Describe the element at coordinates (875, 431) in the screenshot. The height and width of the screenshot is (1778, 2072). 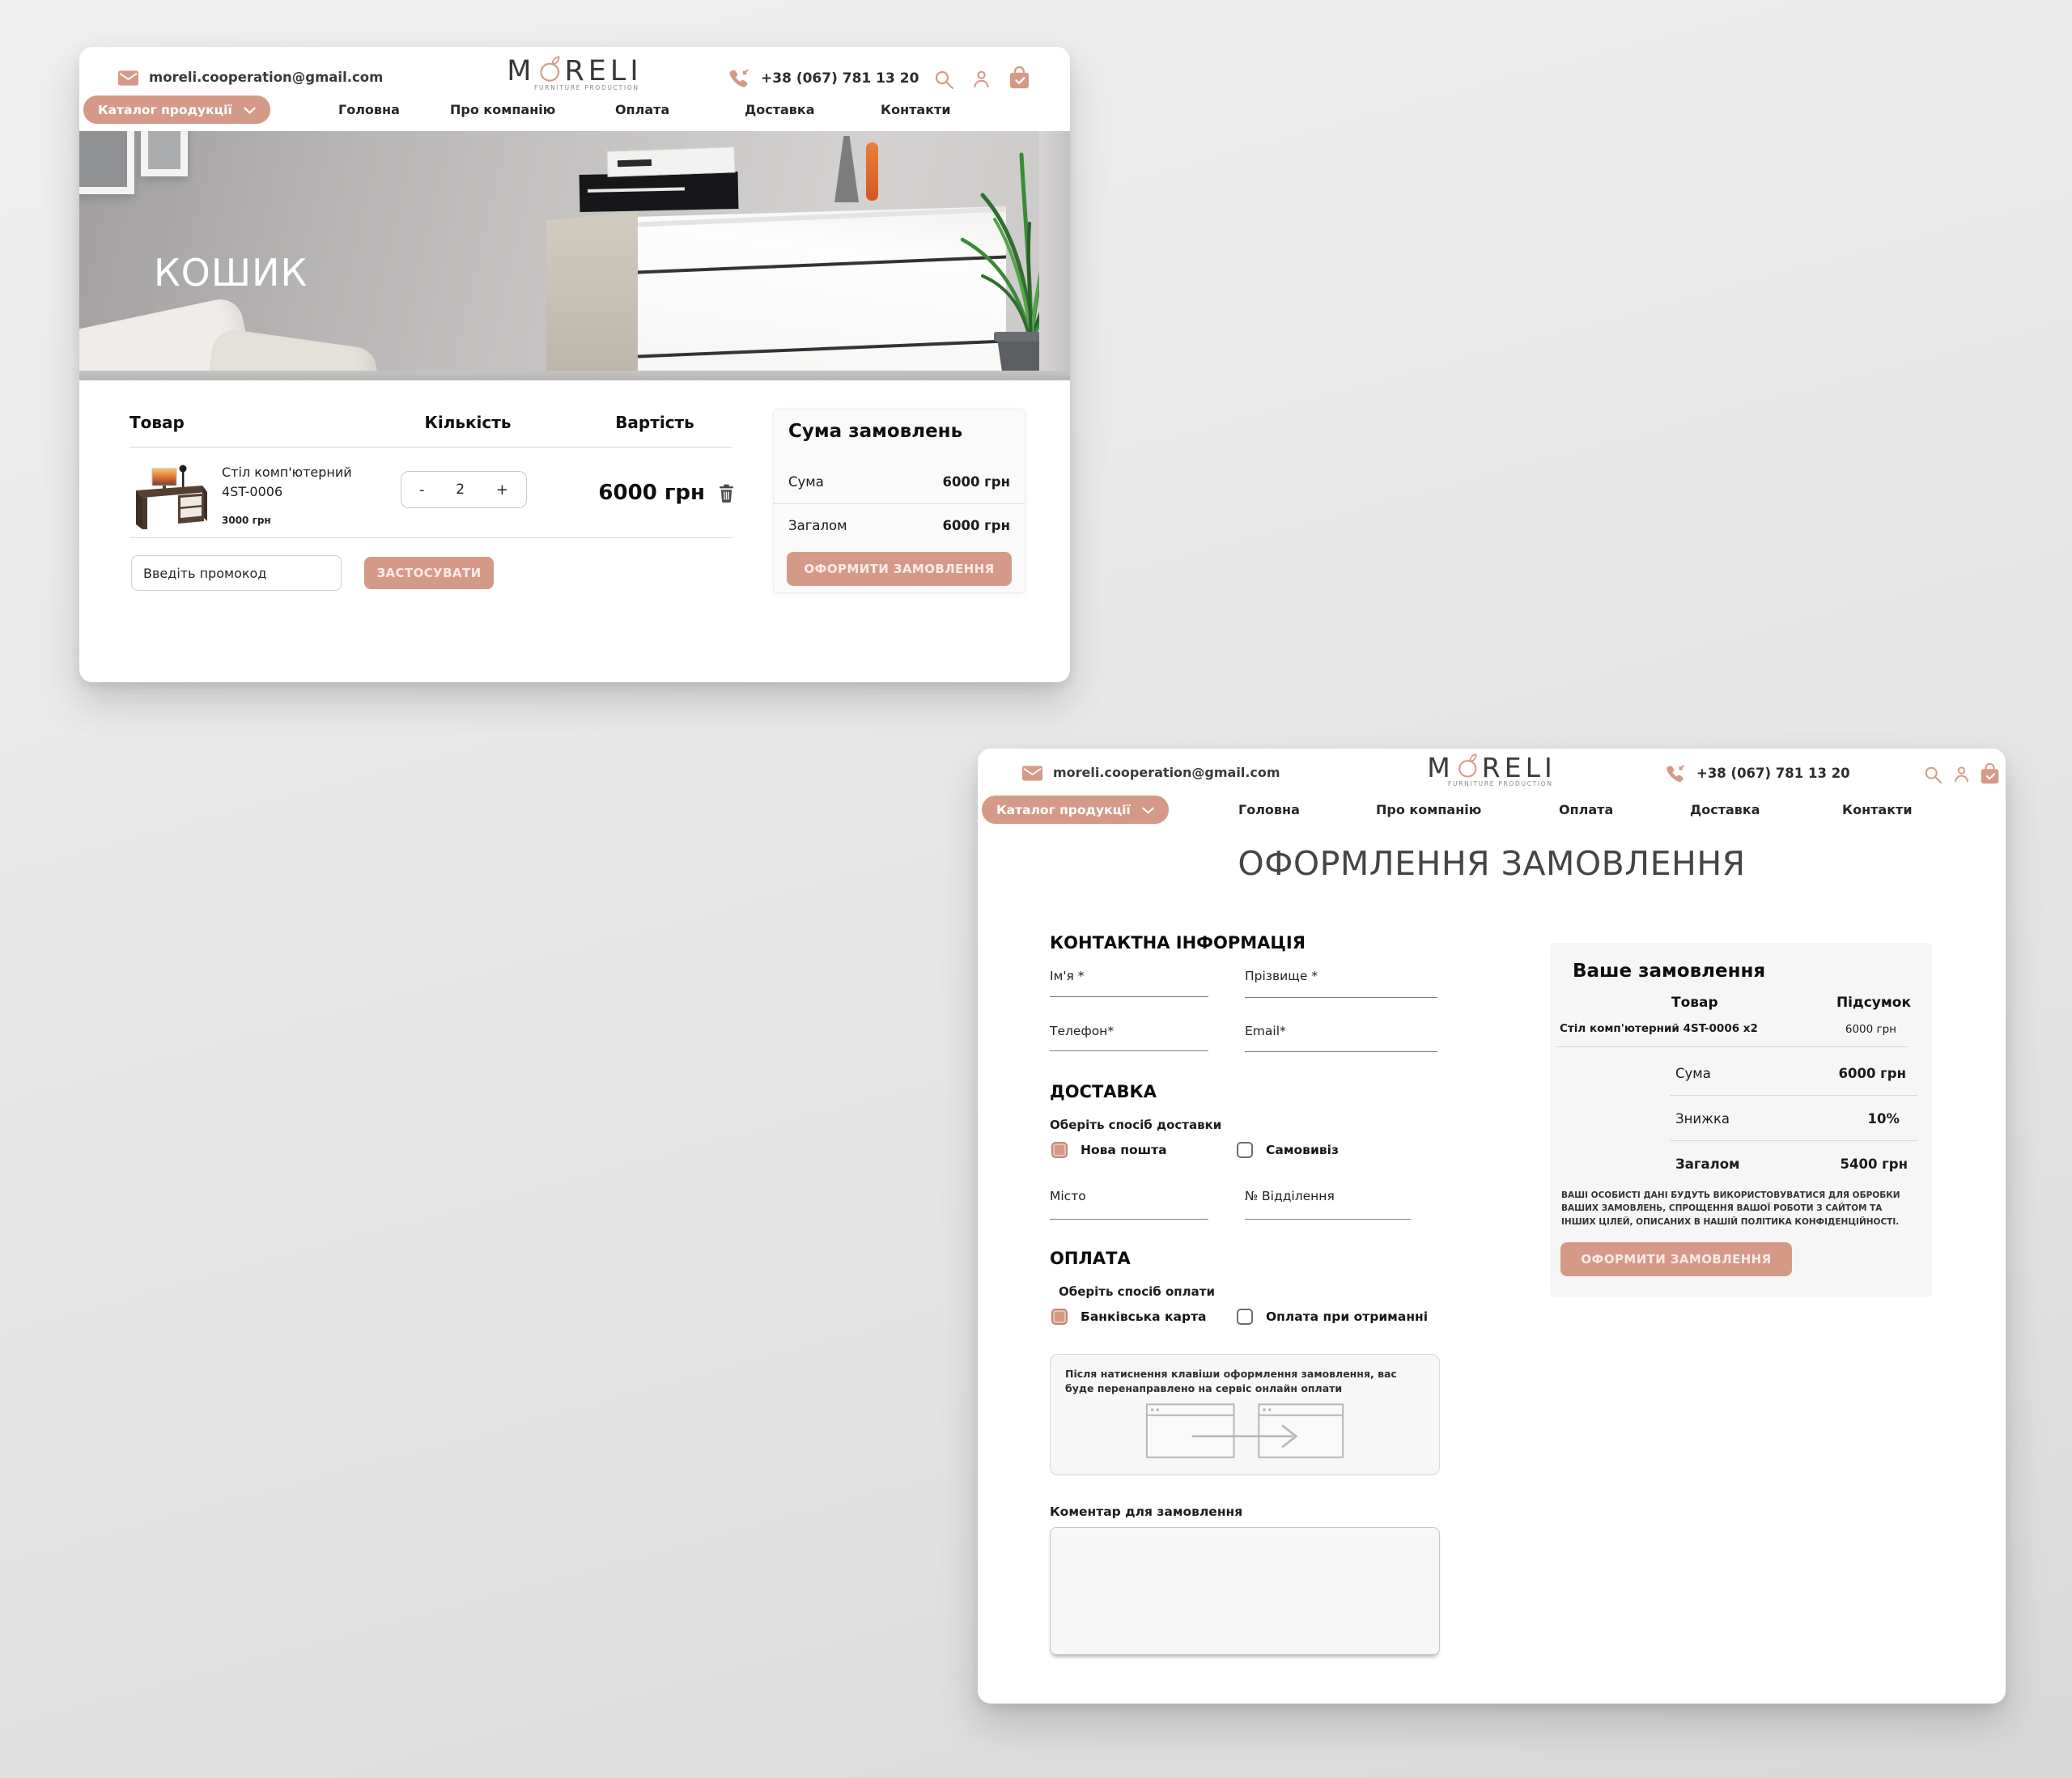
I see `summary-title: Сума замовлень` at that location.